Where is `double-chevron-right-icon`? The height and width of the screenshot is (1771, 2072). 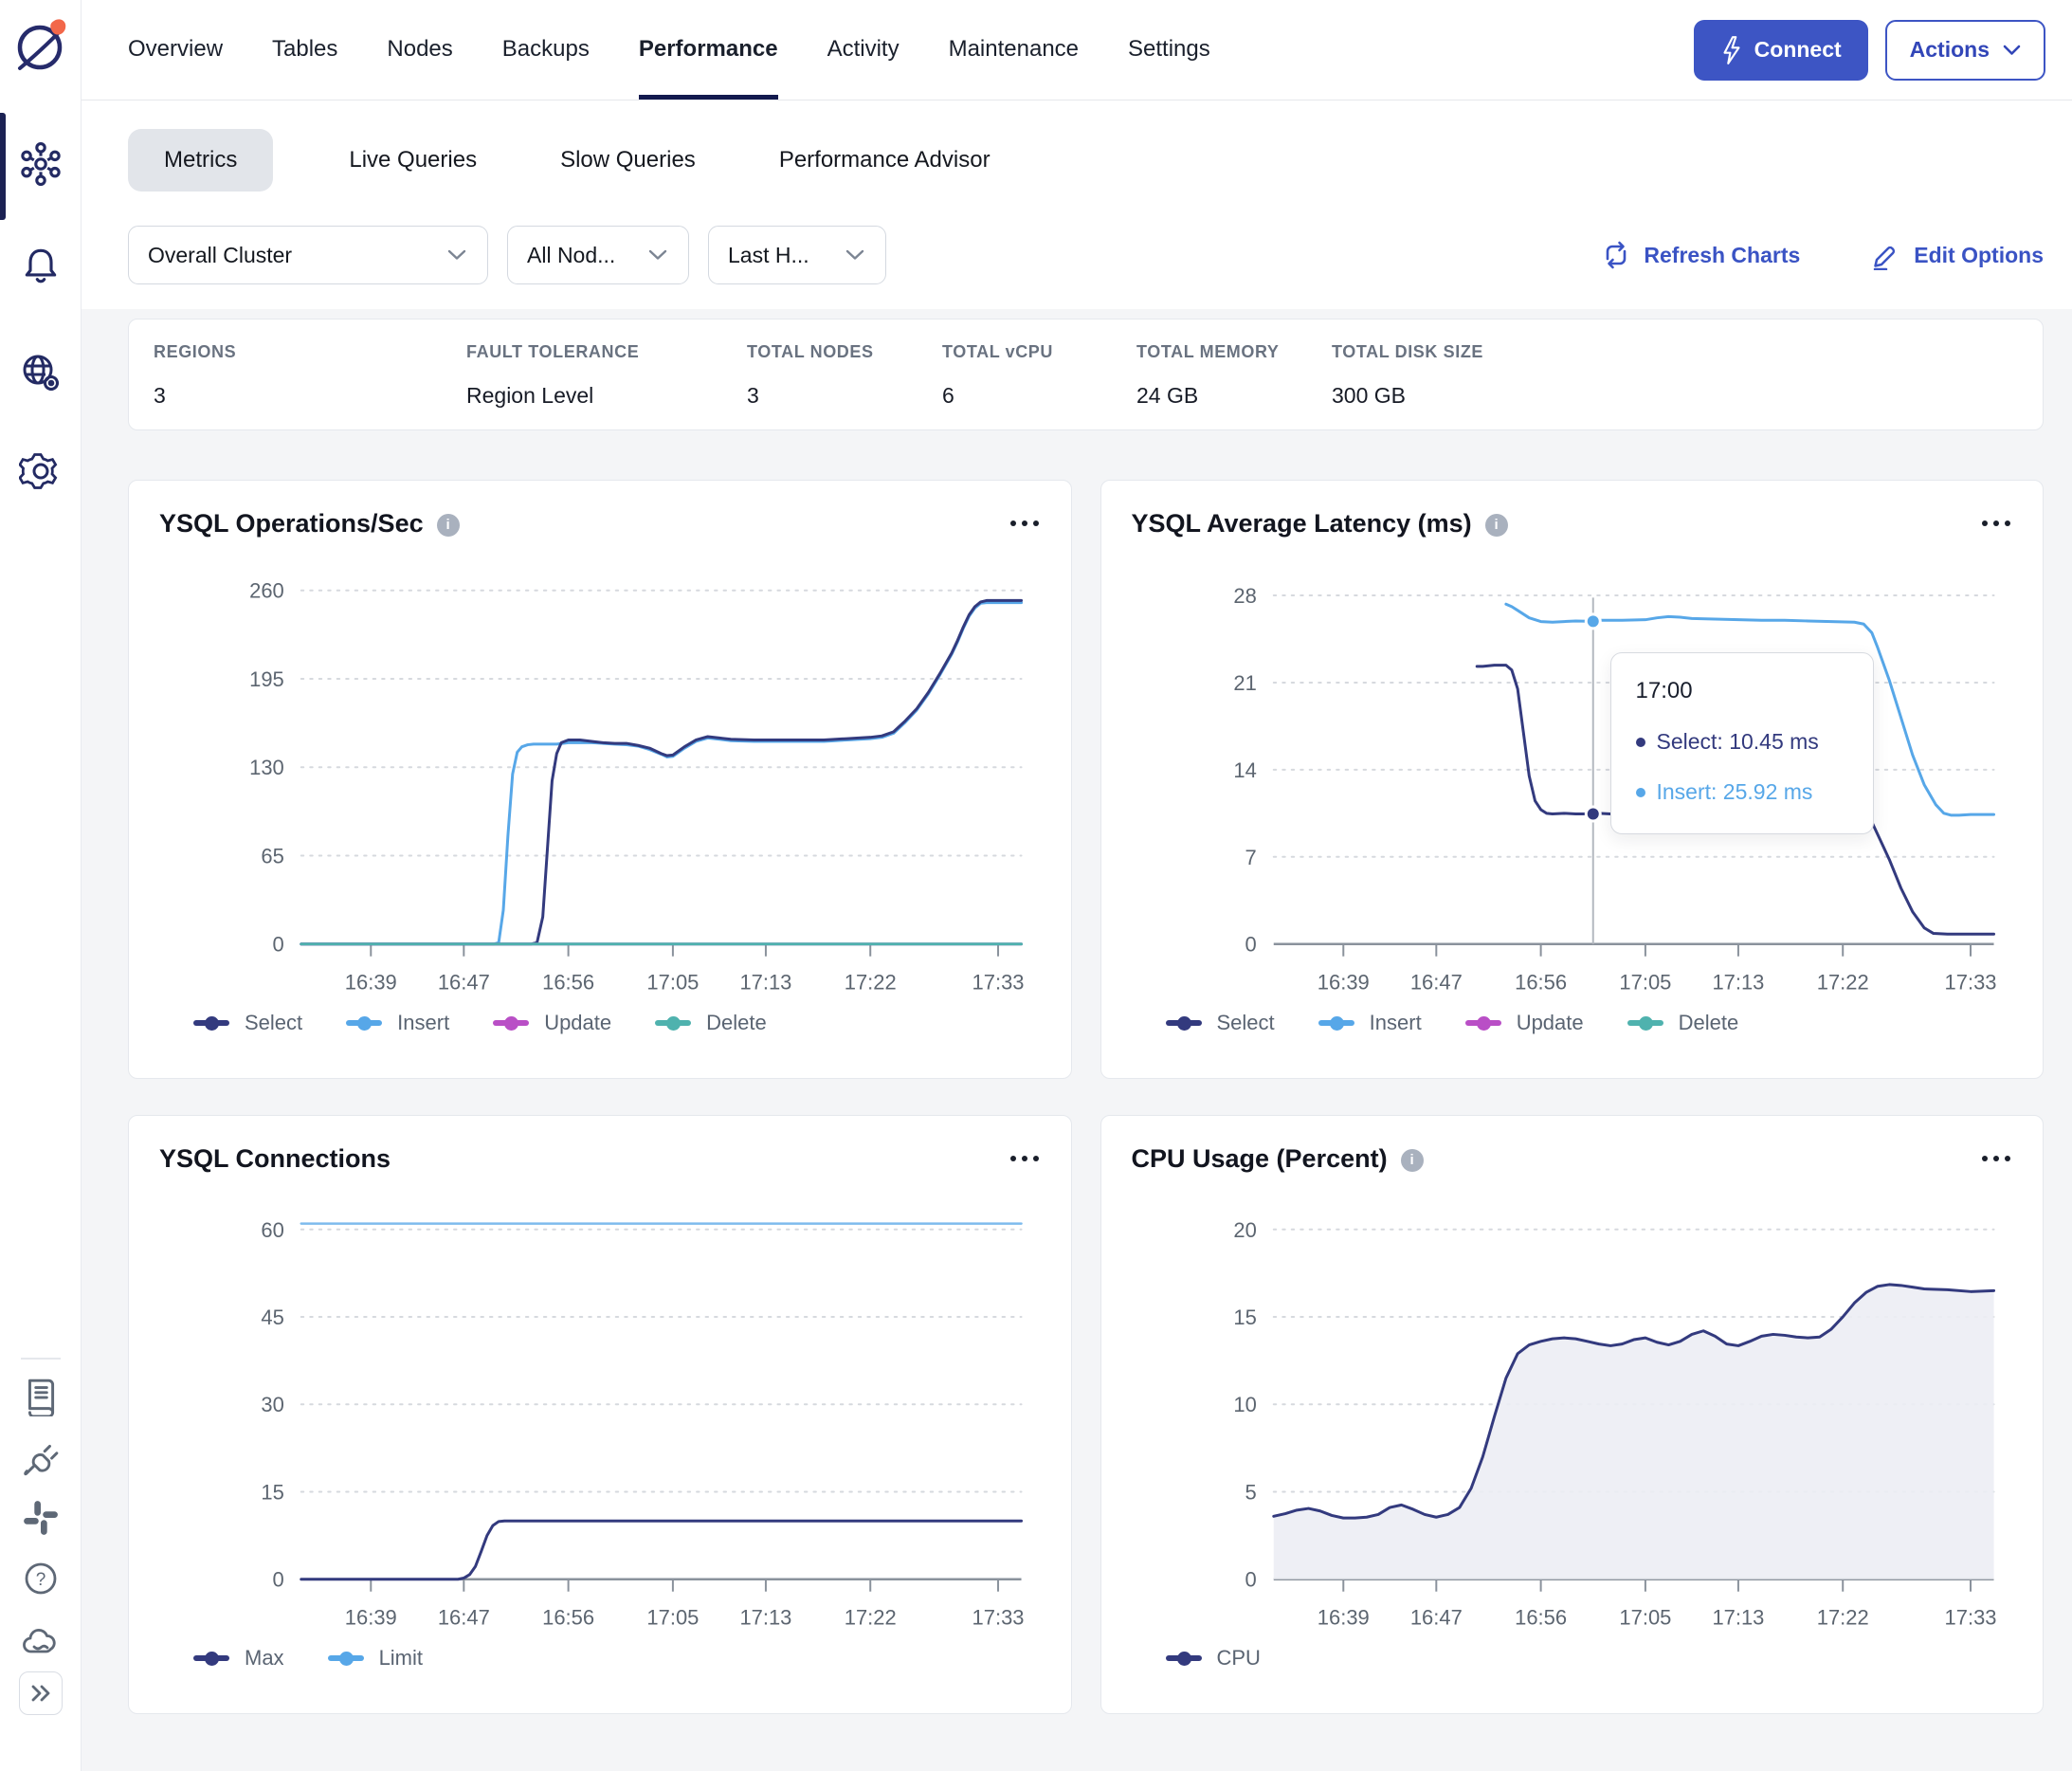 double-chevron-right-icon is located at coordinates (40, 1693).